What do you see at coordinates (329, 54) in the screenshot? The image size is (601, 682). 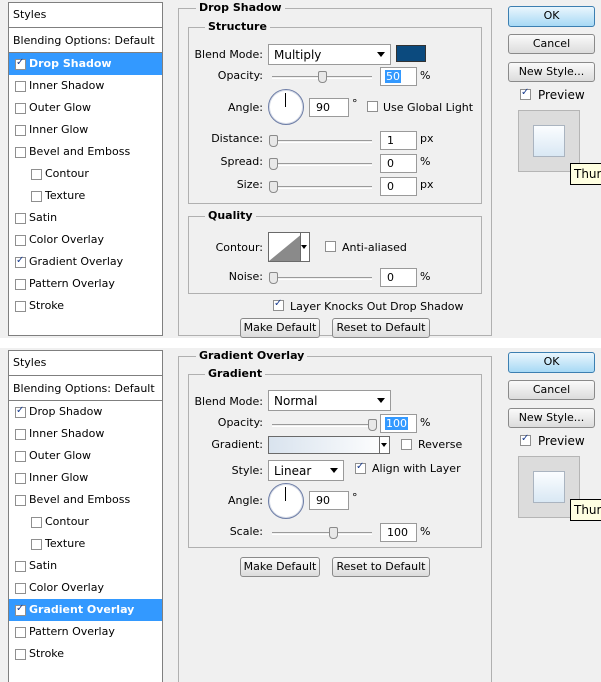 I see `blend-mode-select: Multiply` at bounding box center [329, 54].